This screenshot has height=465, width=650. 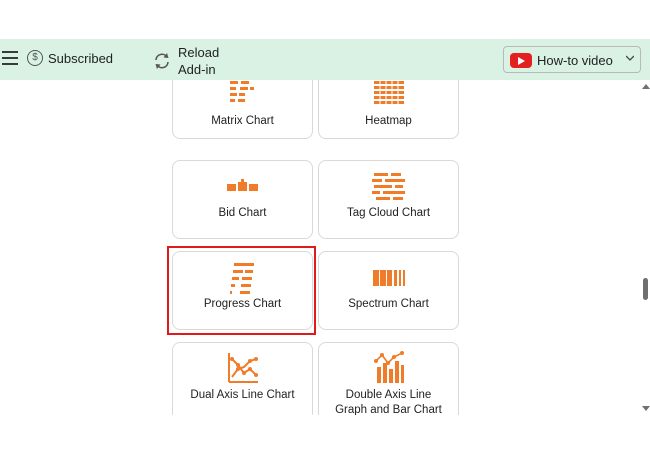 I want to click on chart-card-tag-cloud: Tag Cloud Chart, so click(x=388, y=199).